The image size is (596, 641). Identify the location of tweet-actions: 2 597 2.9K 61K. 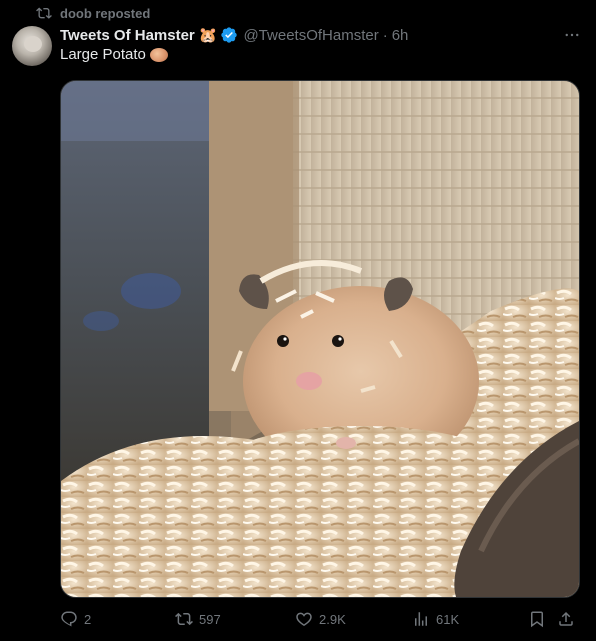
(322, 619).